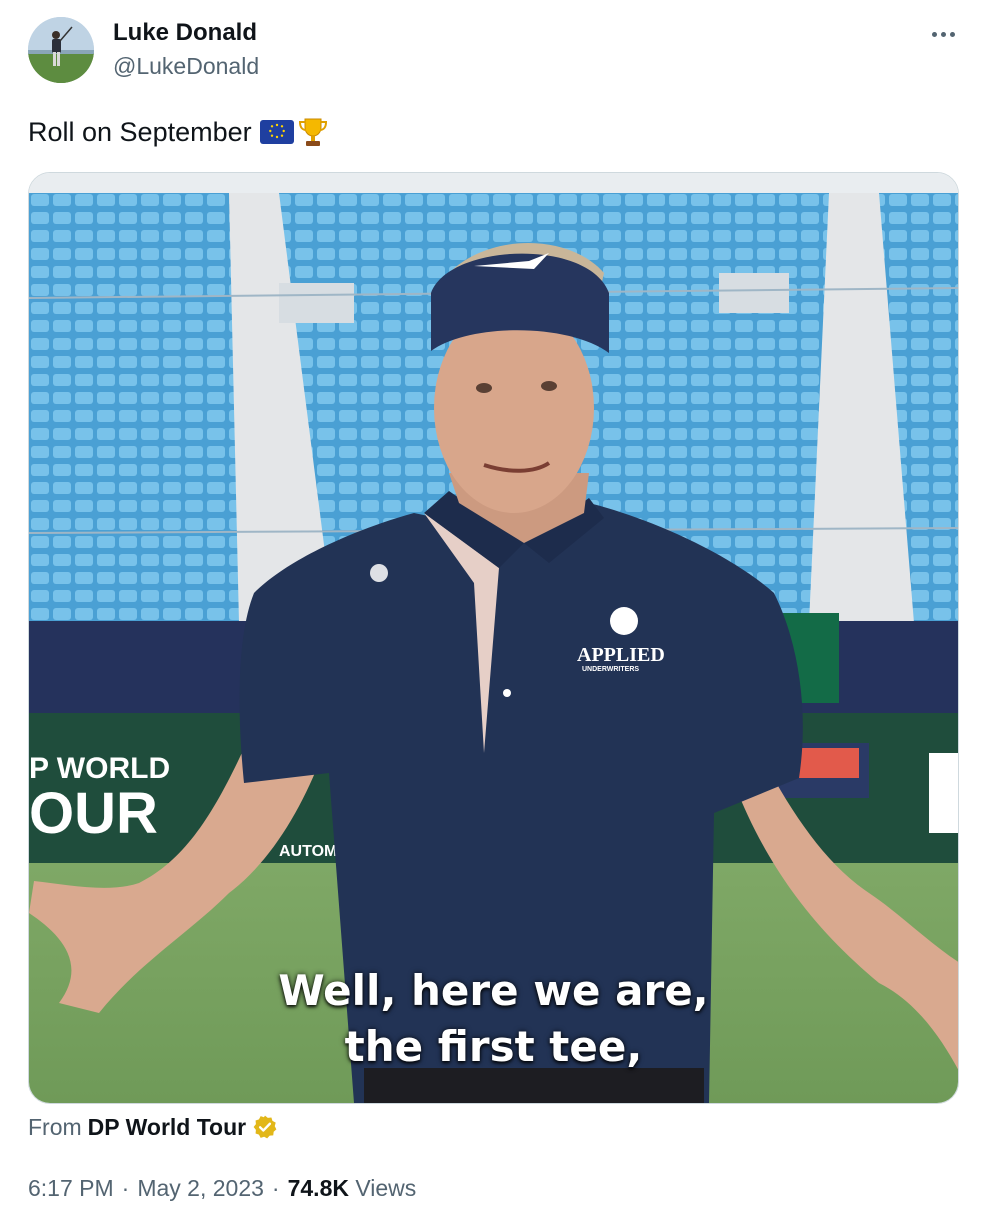 This screenshot has height=1219, width=990. What do you see at coordinates (167, 1127) in the screenshot?
I see `source-account-link: DP World Tour` at bounding box center [167, 1127].